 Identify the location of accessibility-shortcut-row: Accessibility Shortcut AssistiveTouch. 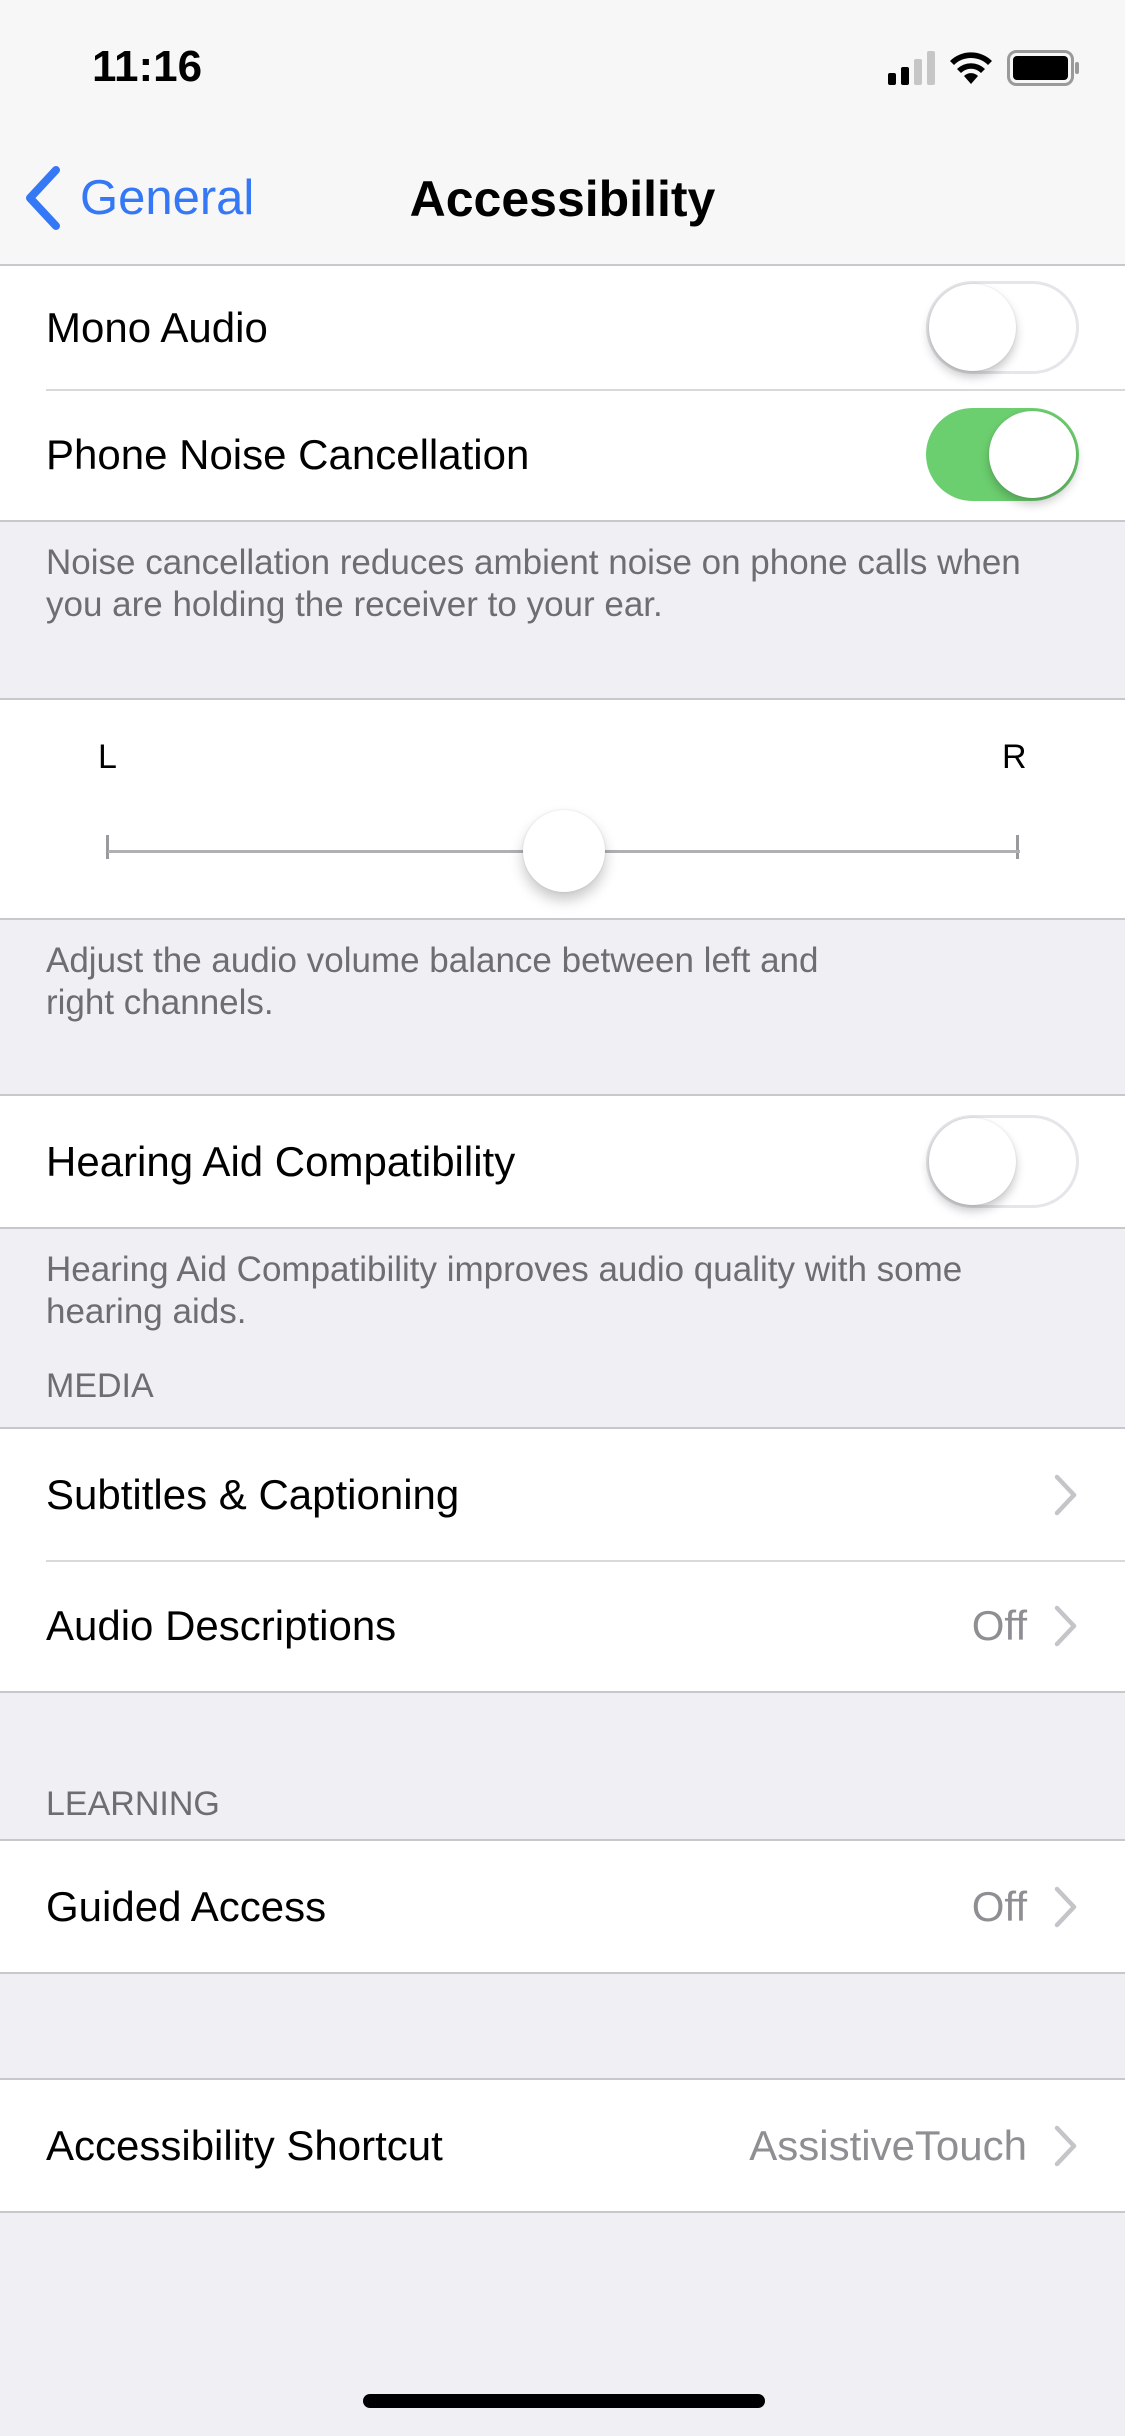
(562, 2145).